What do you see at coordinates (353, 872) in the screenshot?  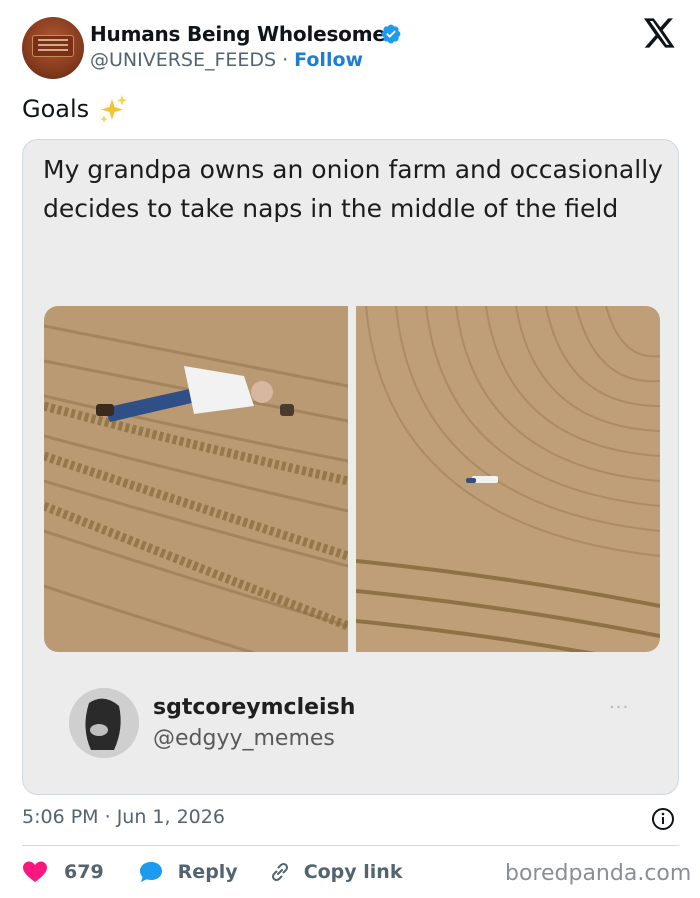 I see `copy-link-label: Copy link` at bounding box center [353, 872].